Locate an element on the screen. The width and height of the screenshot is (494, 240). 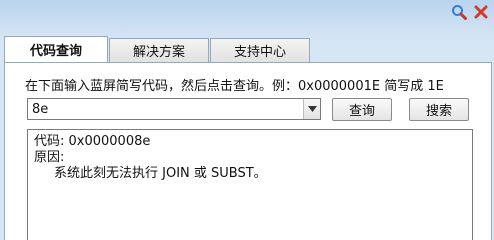
tab-solutions: 解决方案 is located at coordinates (159, 50).